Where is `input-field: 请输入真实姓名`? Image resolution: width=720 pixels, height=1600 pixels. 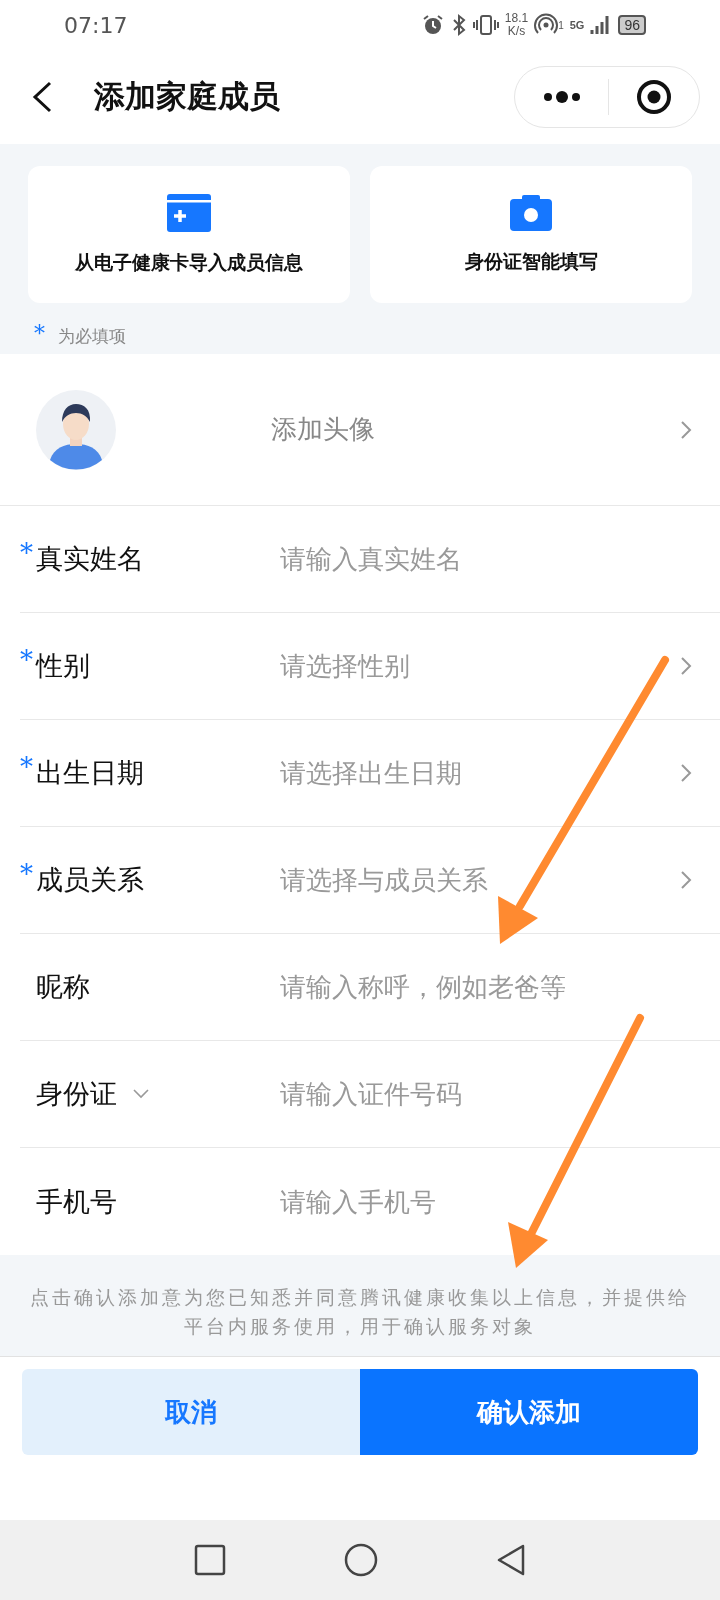
input-field: 请输入真实姓名 is located at coordinates (486, 559).